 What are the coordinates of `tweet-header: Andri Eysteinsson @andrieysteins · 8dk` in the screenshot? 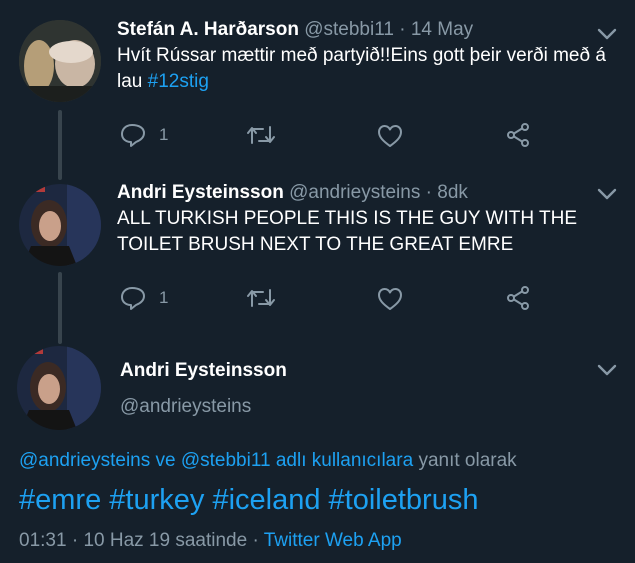 It's located at (292, 193).